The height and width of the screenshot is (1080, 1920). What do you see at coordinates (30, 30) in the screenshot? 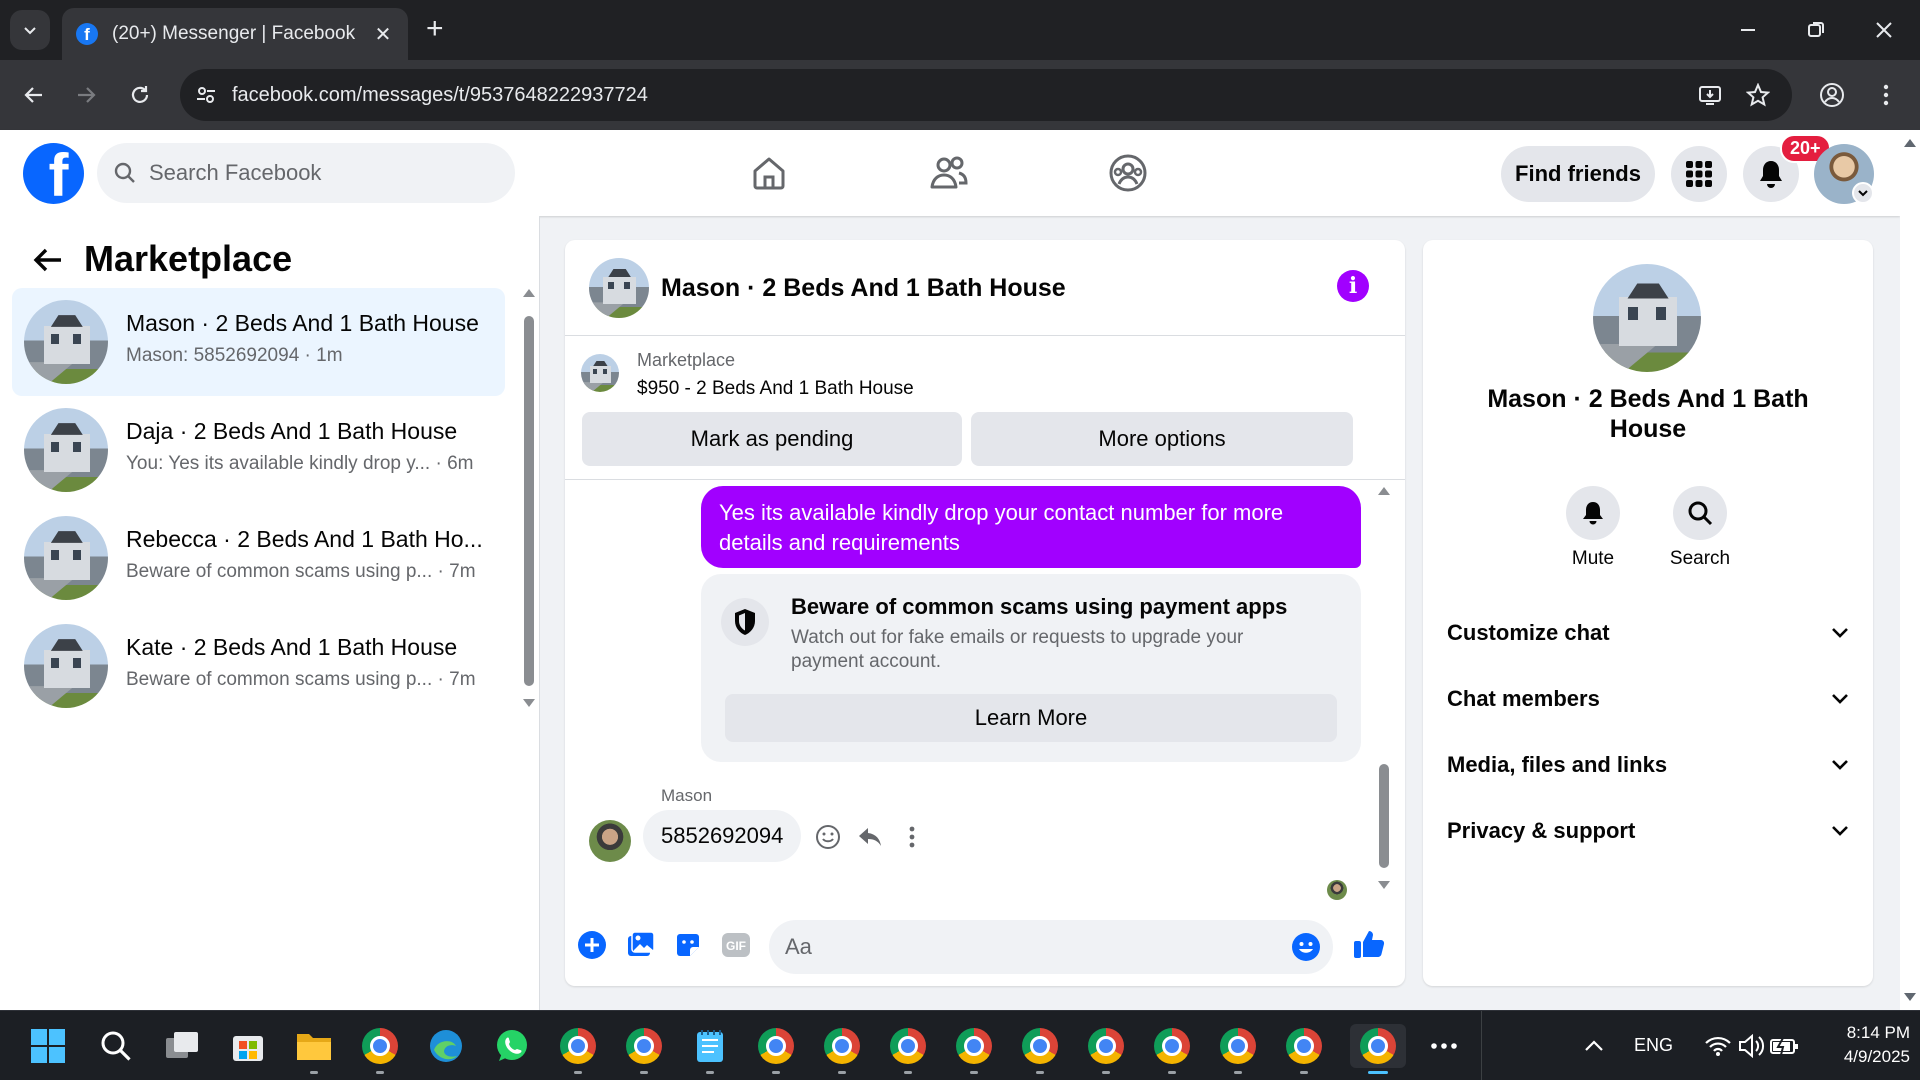
I see `tab-search-button` at bounding box center [30, 30].